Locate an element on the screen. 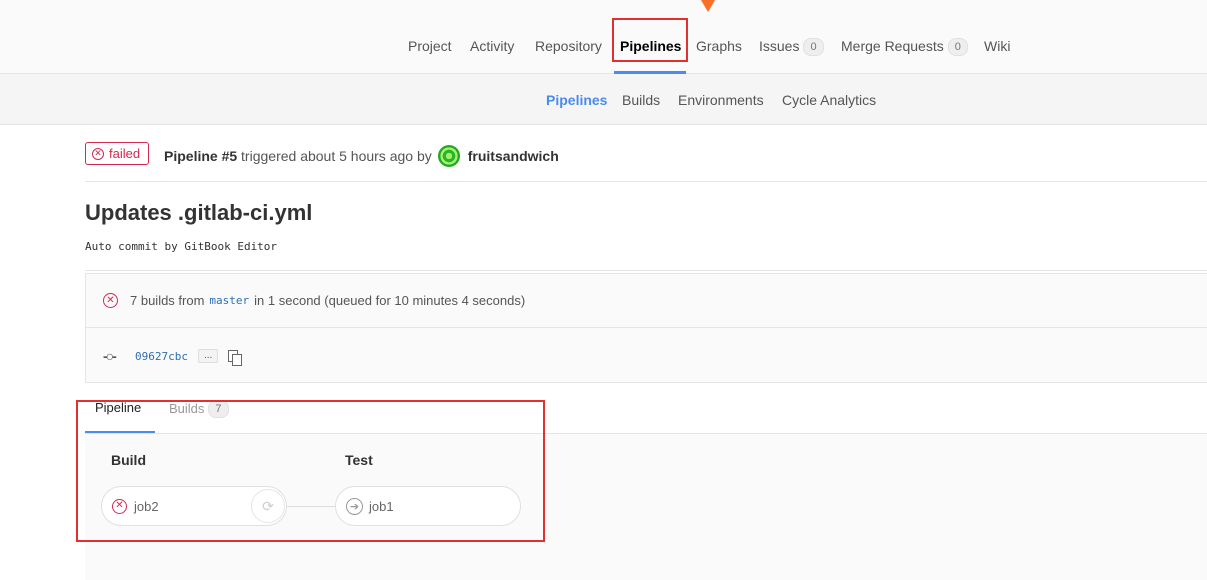 The height and width of the screenshot is (580, 1207). pipeline-name: Pipeline #5 is located at coordinates (201, 156).